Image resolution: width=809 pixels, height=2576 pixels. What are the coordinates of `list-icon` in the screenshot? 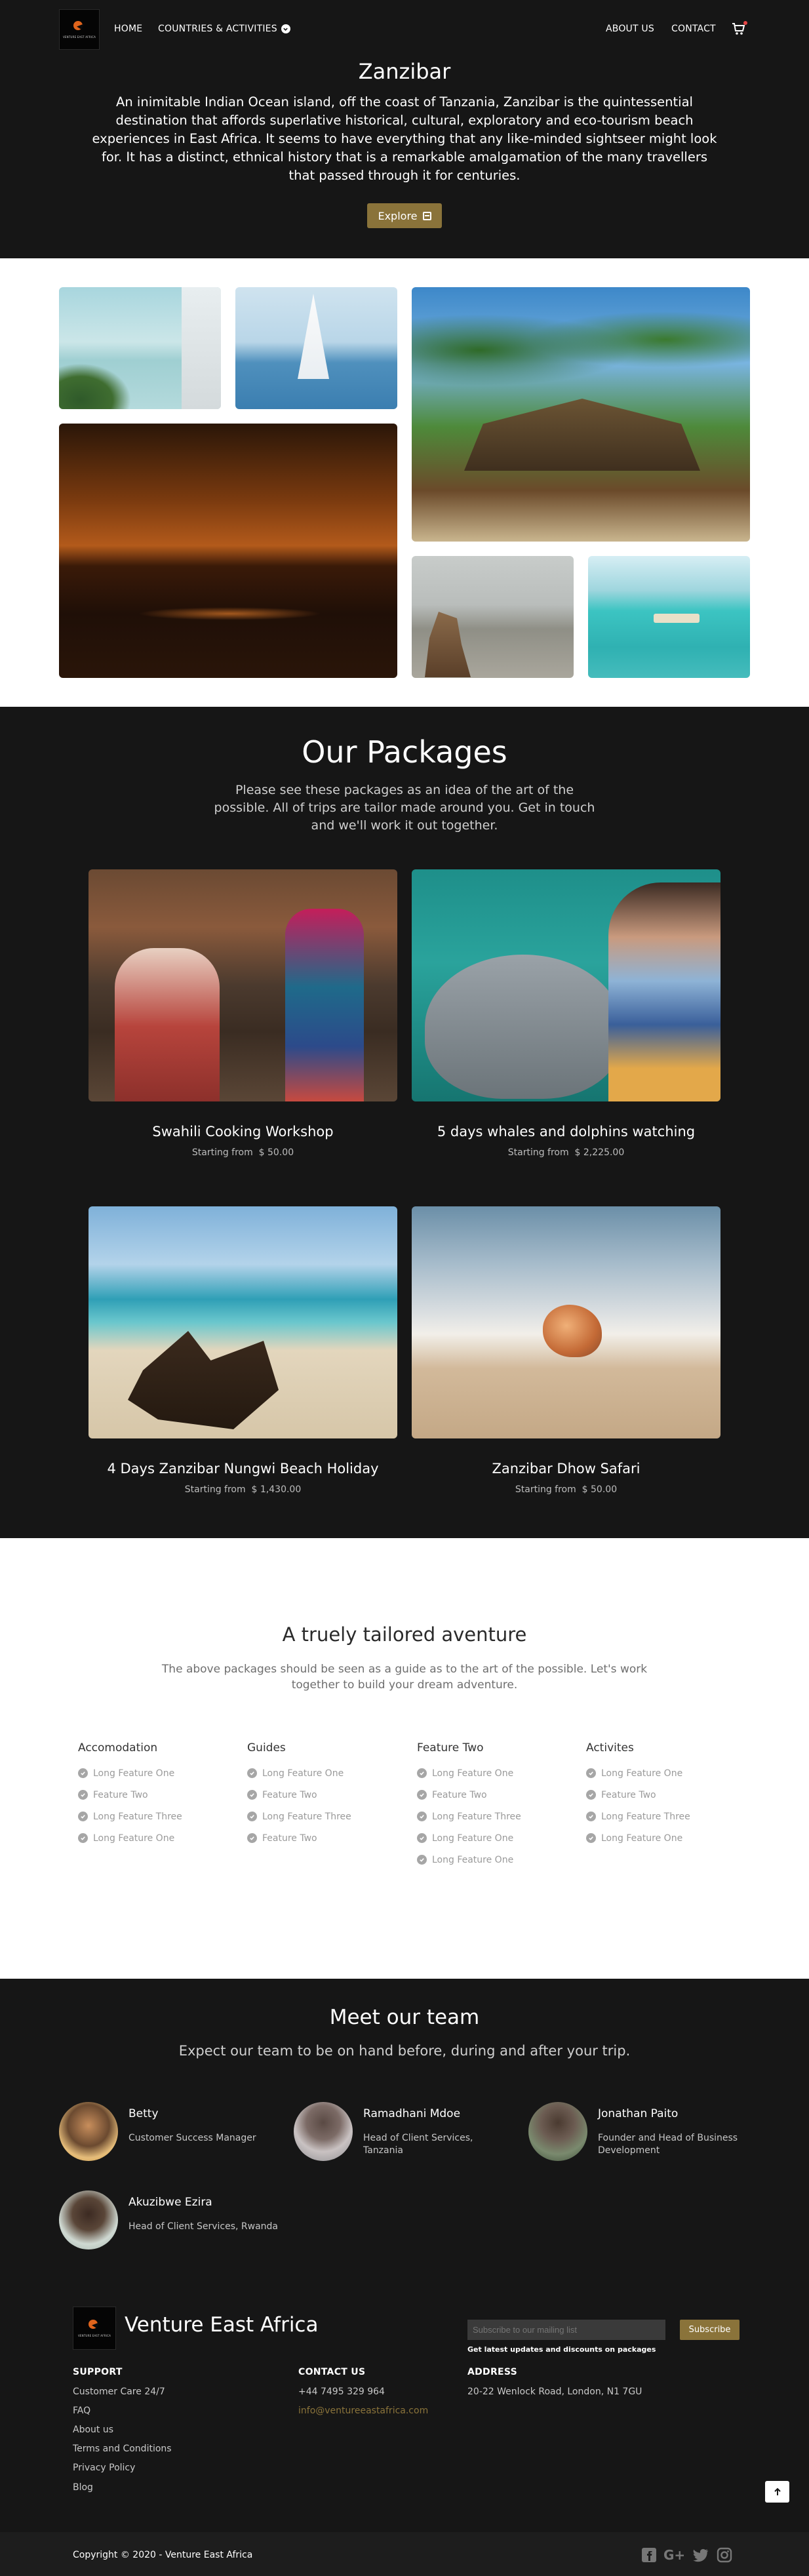 It's located at (426, 215).